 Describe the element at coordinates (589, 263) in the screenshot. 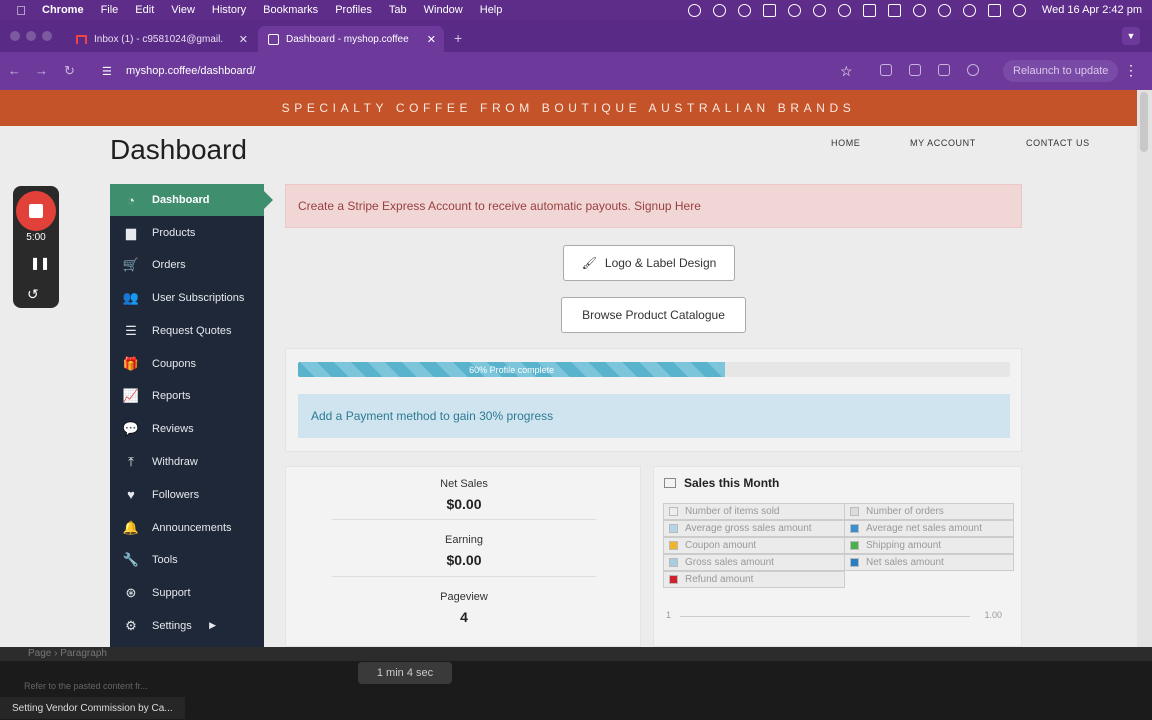

I see `paintbrush-icon: 🖌` at that location.